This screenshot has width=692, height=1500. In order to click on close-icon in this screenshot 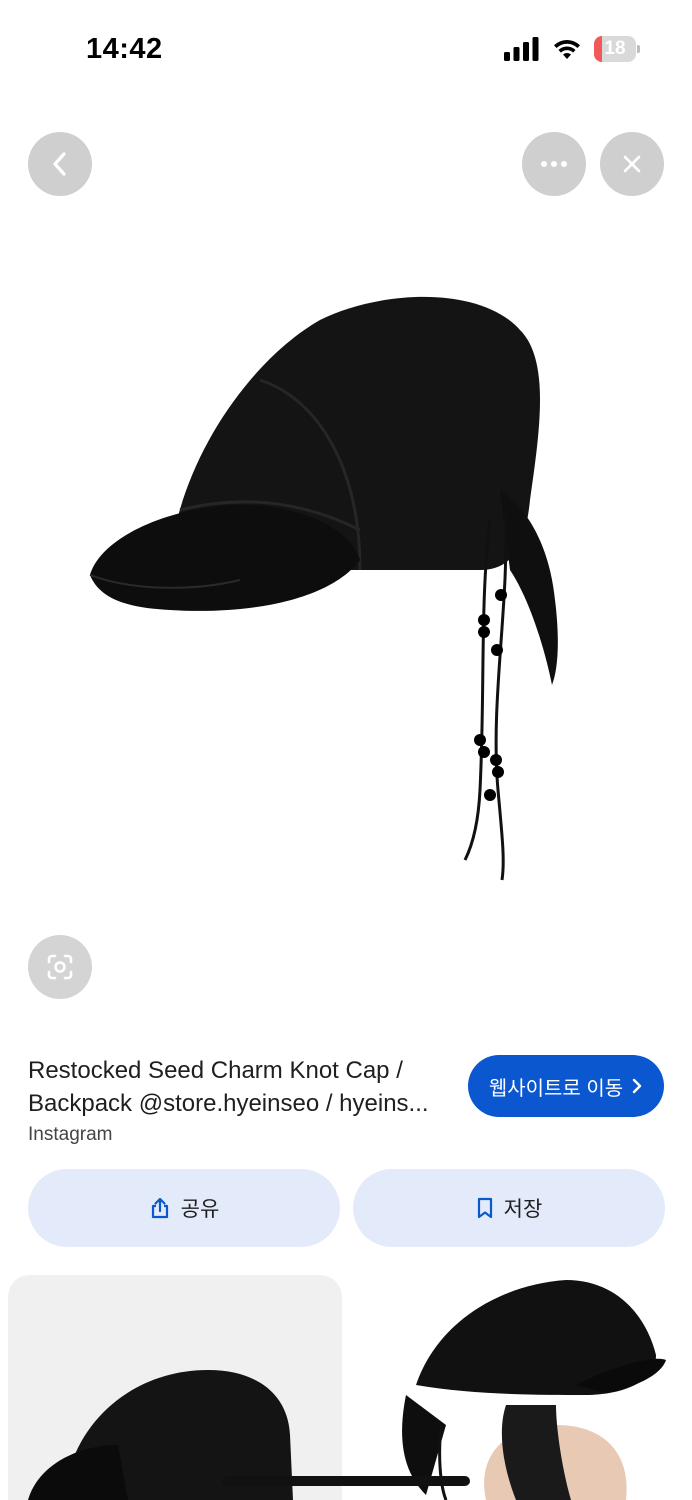, I will do `click(632, 164)`.